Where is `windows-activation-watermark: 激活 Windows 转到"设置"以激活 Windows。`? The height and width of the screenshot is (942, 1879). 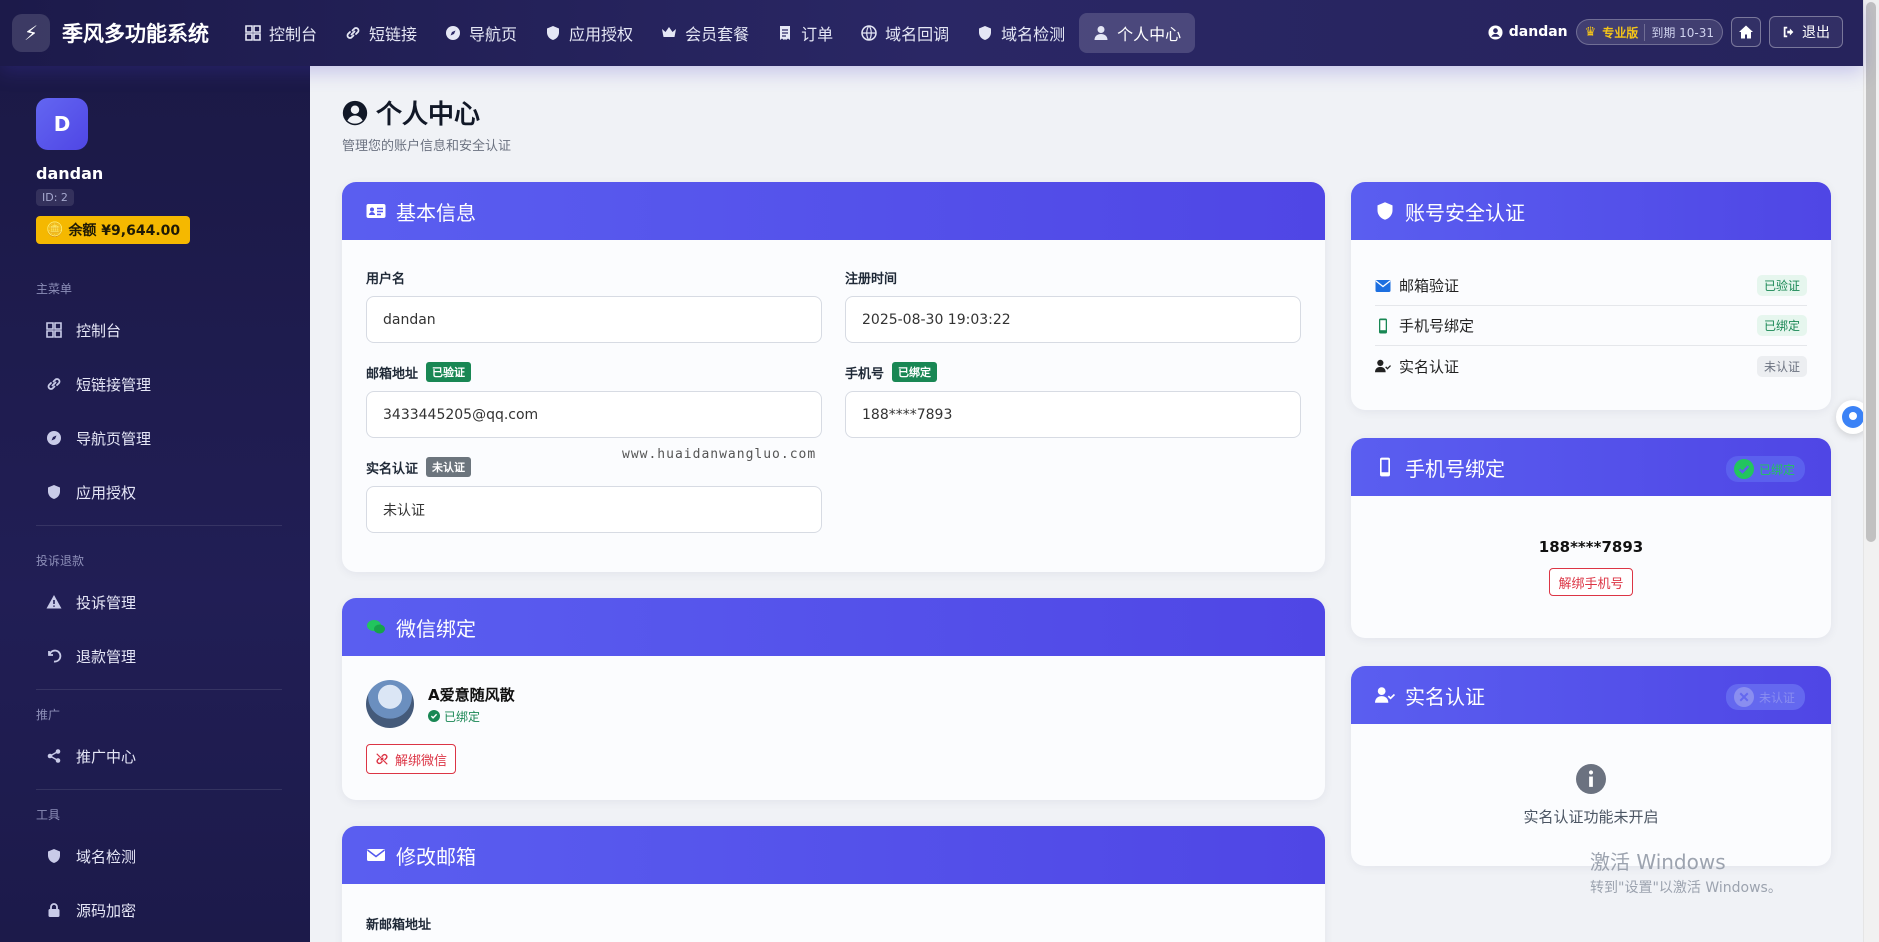
windows-activation-watermark: 激活 Windows 转到"设置"以激活 Windows。 is located at coordinates (1686, 873).